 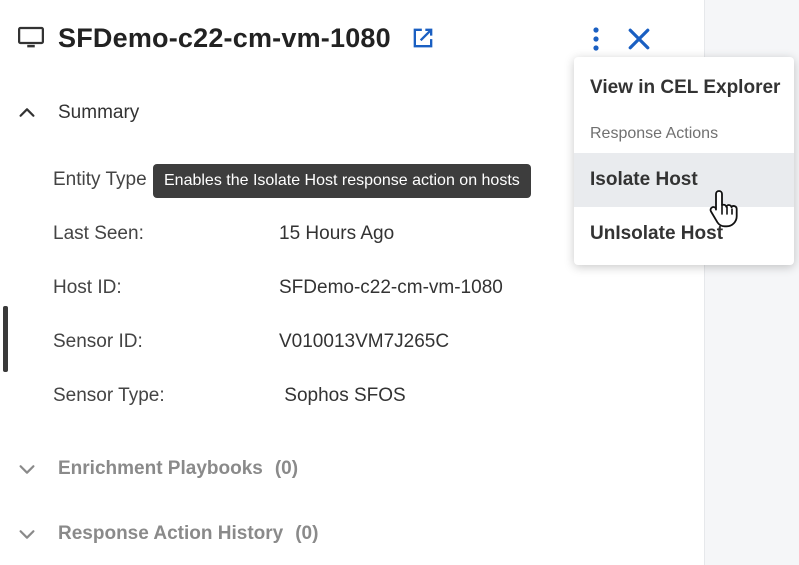 I want to click on more-options-icon, so click(x=596, y=39).